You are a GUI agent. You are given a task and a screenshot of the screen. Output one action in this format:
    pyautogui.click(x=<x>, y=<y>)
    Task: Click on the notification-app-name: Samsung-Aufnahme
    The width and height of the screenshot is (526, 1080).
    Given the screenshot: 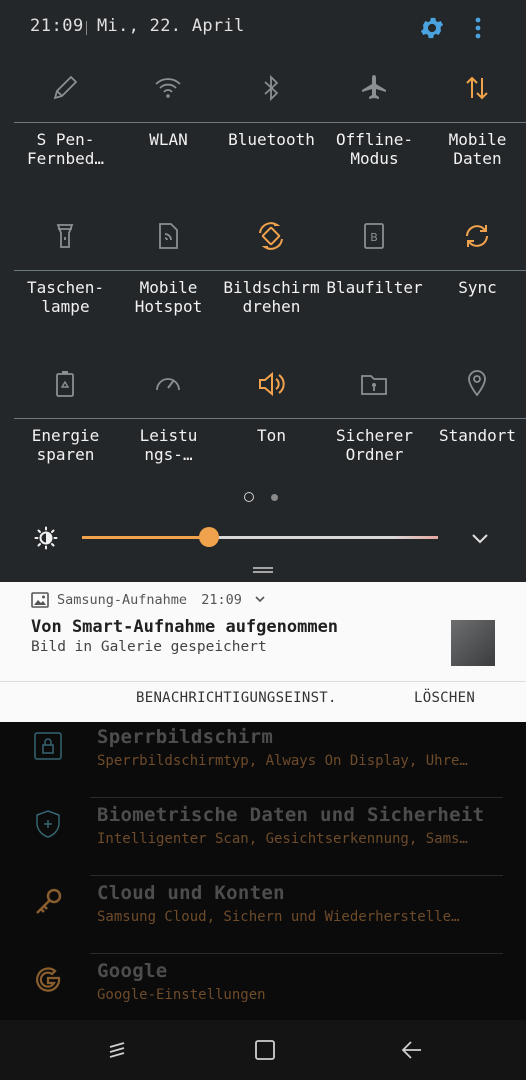 What is the action you would take?
    pyautogui.click(x=122, y=600)
    